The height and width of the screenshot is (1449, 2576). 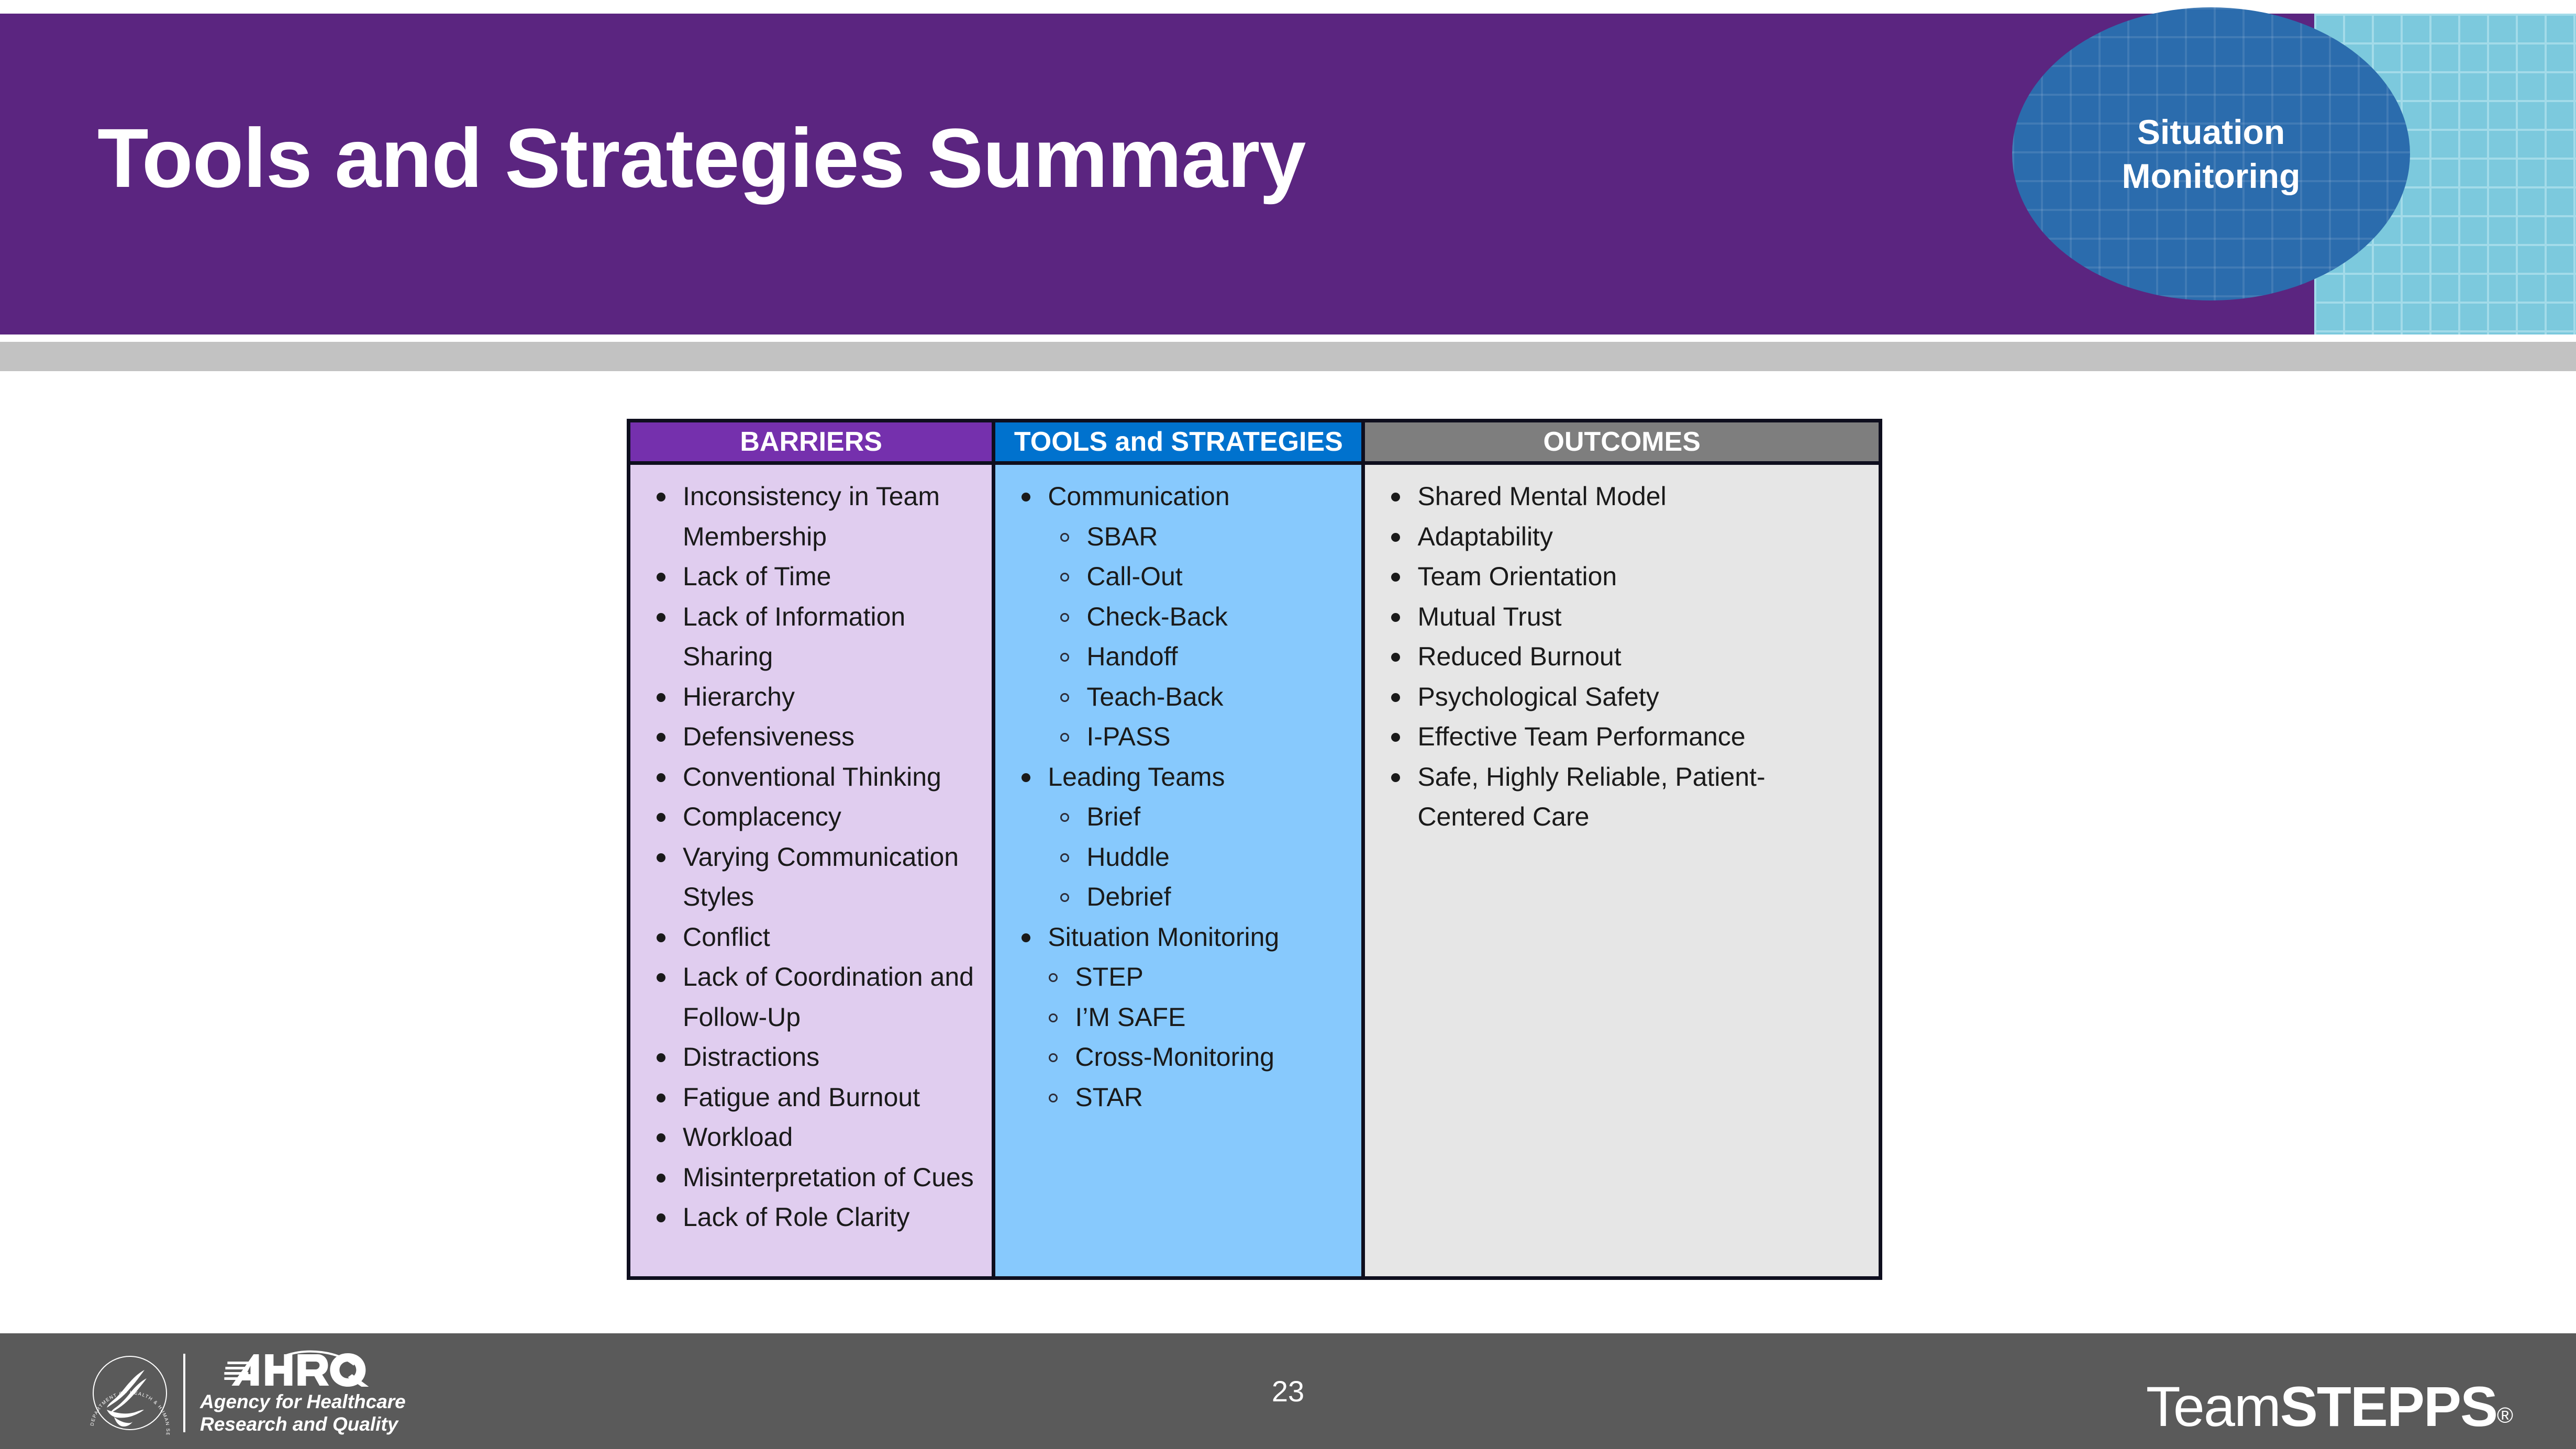 I want to click on list-item: Brief, so click(x=1180, y=817).